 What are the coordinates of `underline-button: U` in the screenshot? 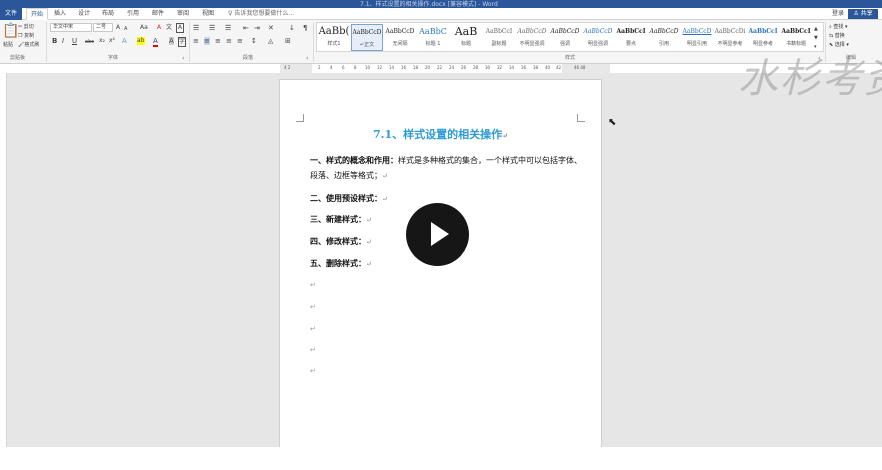 It's located at (74, 41).